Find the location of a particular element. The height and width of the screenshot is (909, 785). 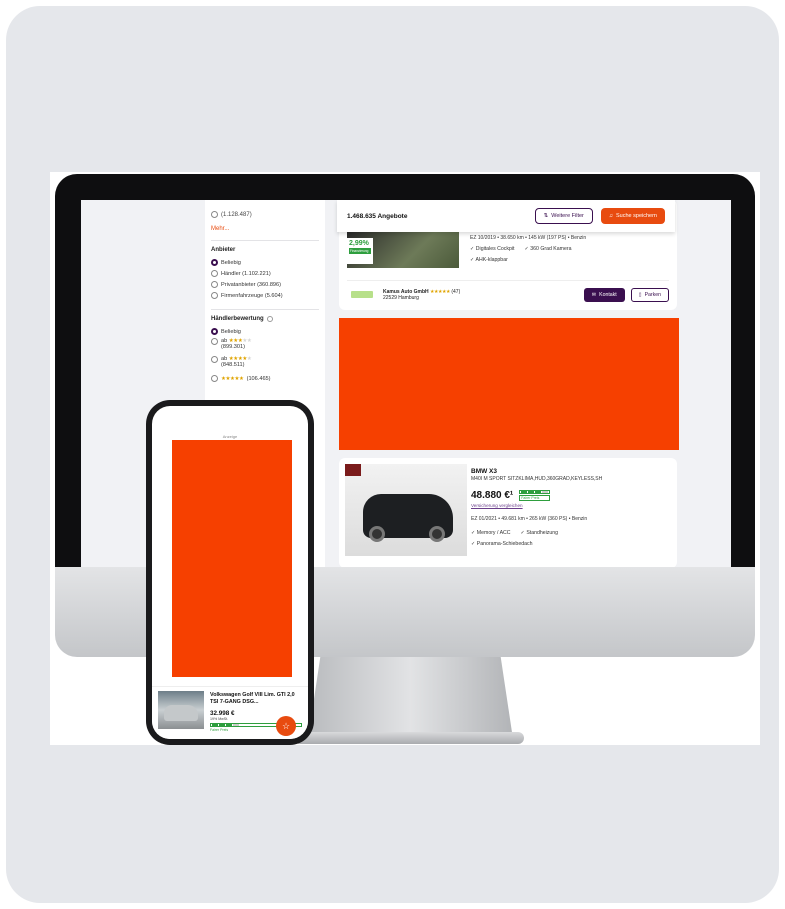

feature-item: 360 Grad Kamera is located at coordinates (547, 249).